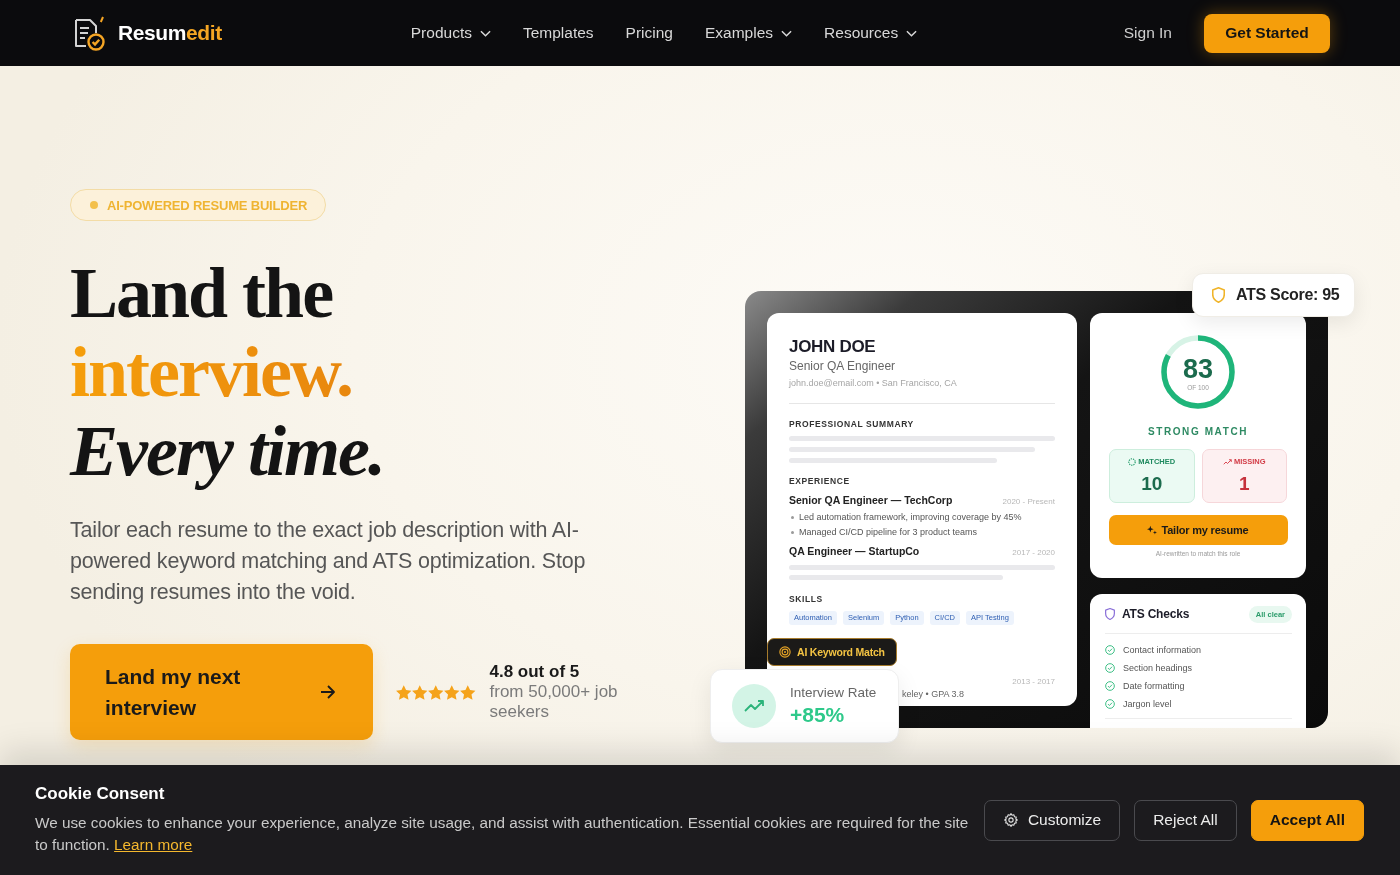 This screenshot has width=1400, height=875. I want to click on missing-count: 1, so click(1244, 484).